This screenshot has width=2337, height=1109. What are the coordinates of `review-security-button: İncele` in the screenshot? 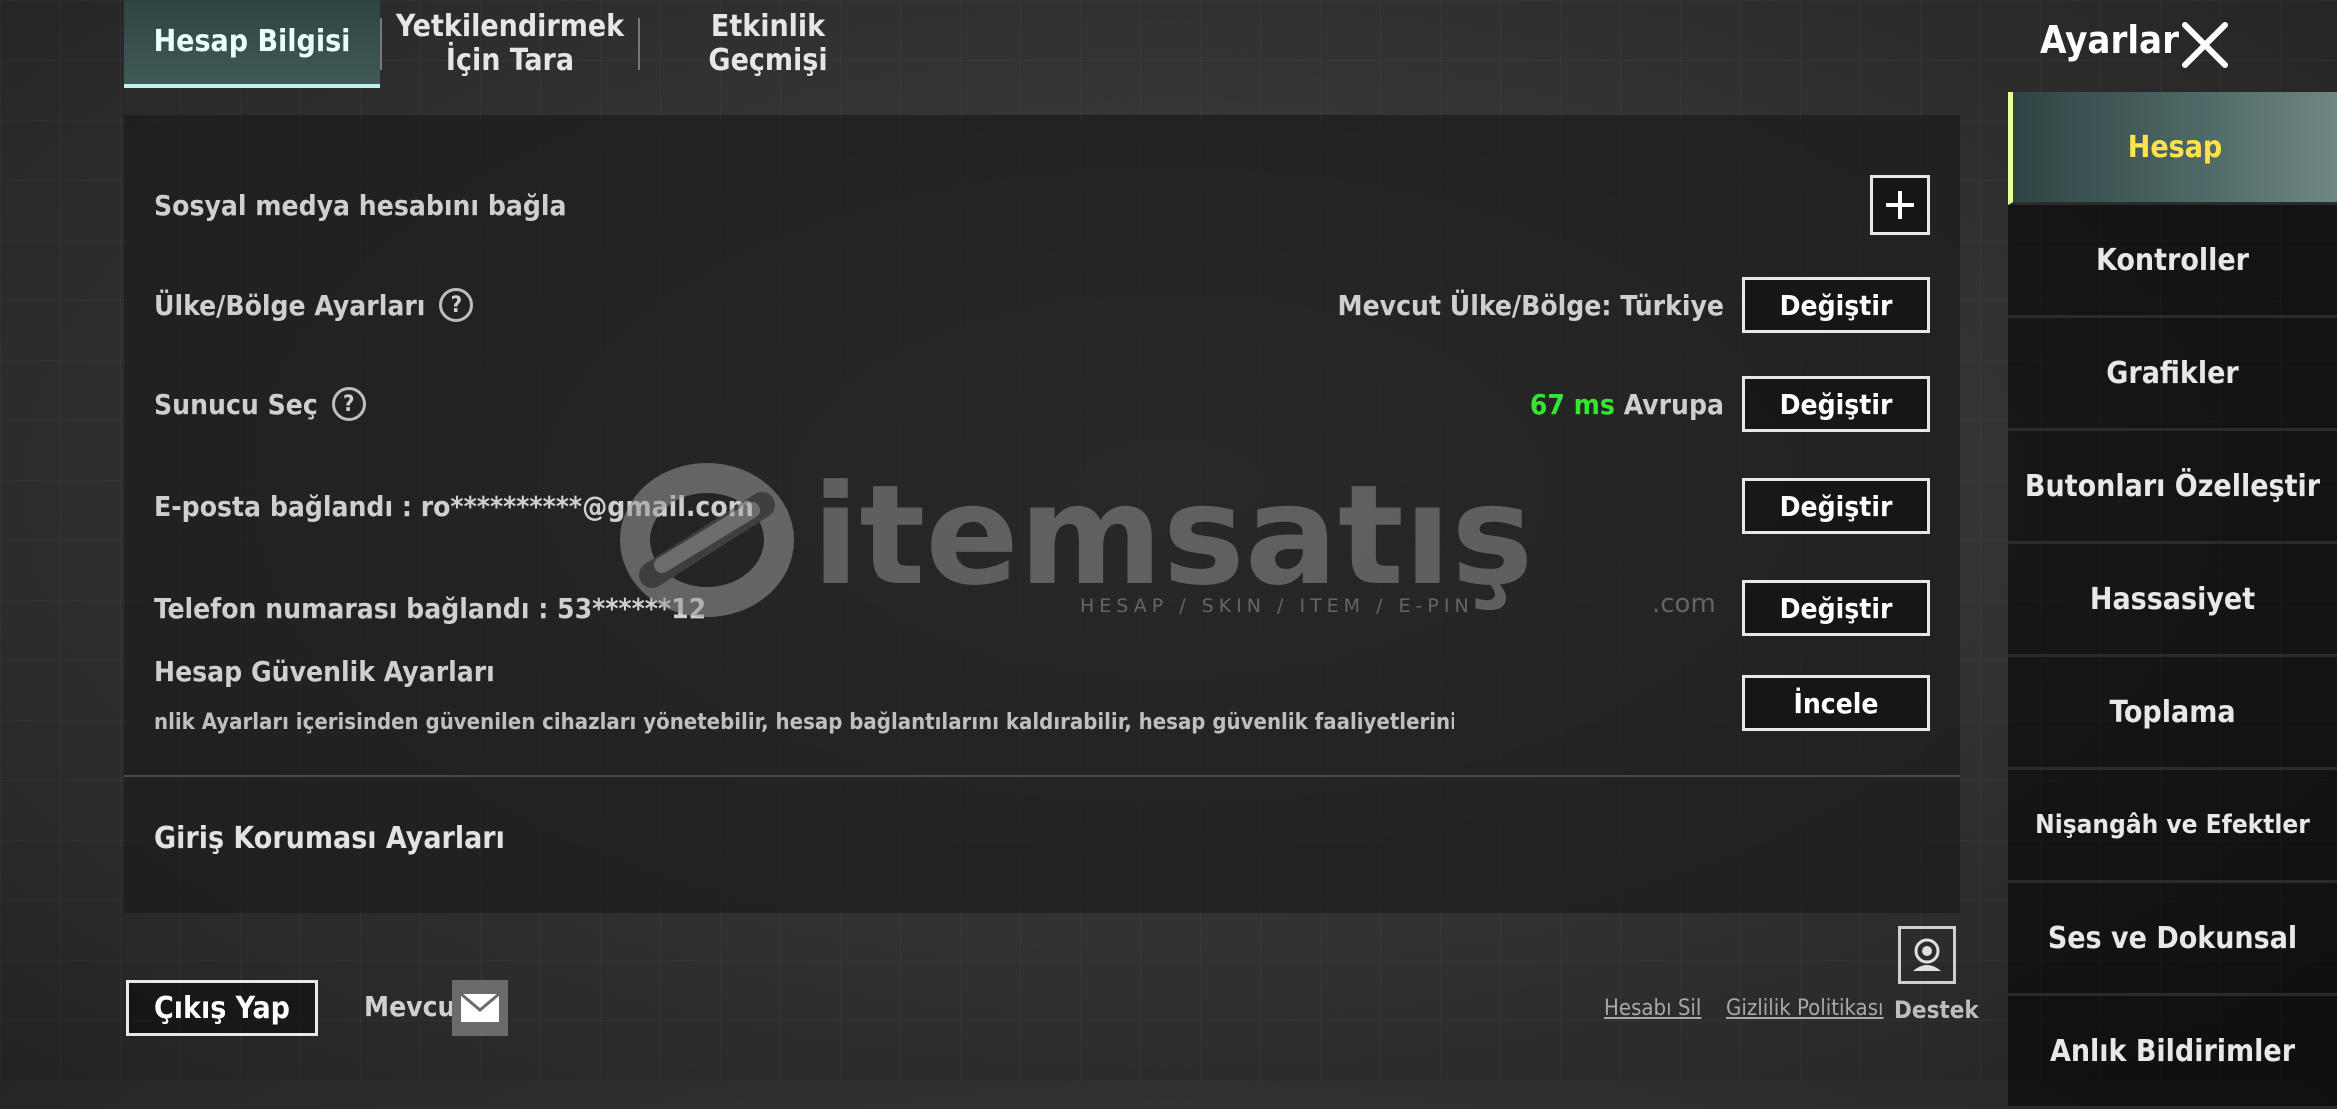 It's located at (1836, 703).